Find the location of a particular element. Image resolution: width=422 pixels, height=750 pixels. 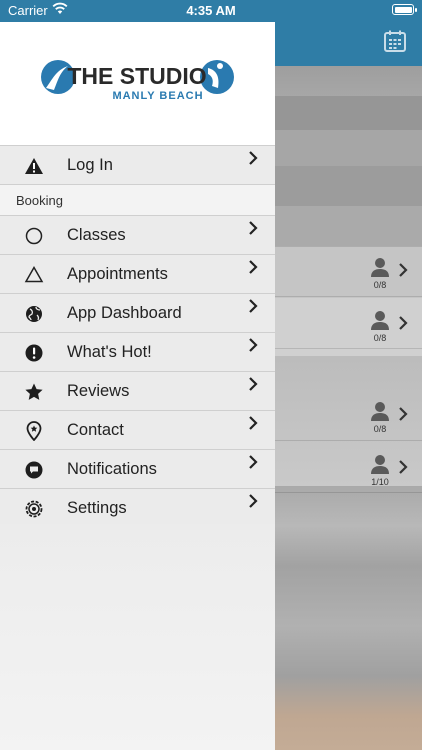

clock: 4:35 AM is located at coordinates (211, 10).